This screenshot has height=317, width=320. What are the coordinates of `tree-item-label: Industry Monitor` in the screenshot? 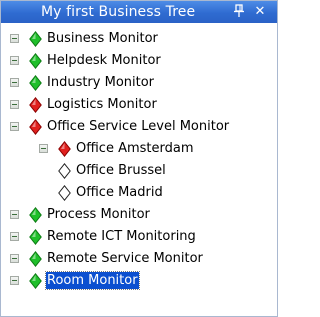 It's located at (100, 82).